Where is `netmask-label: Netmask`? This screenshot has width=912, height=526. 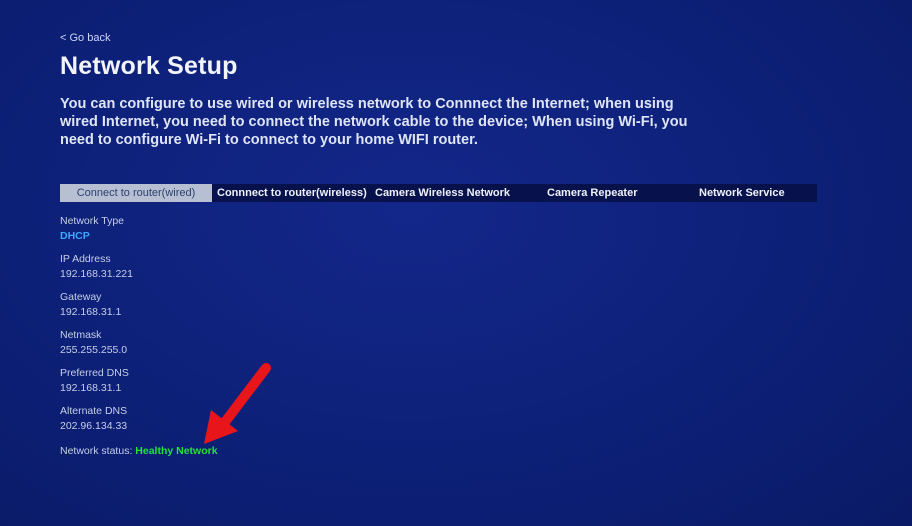
netmask-label: Netmask is located at coordinates (81, 335).